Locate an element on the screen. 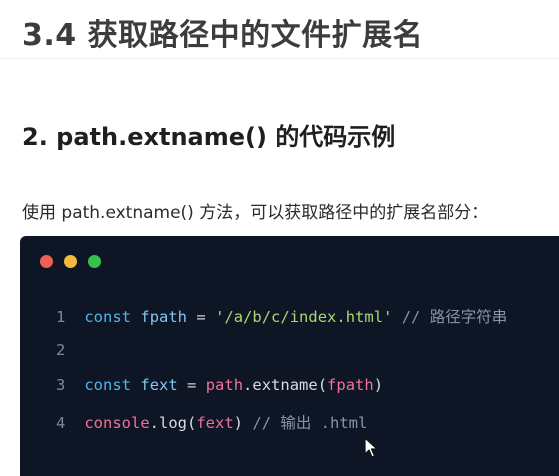  mouse-pointer-icon is located at coordinates (371, 447).